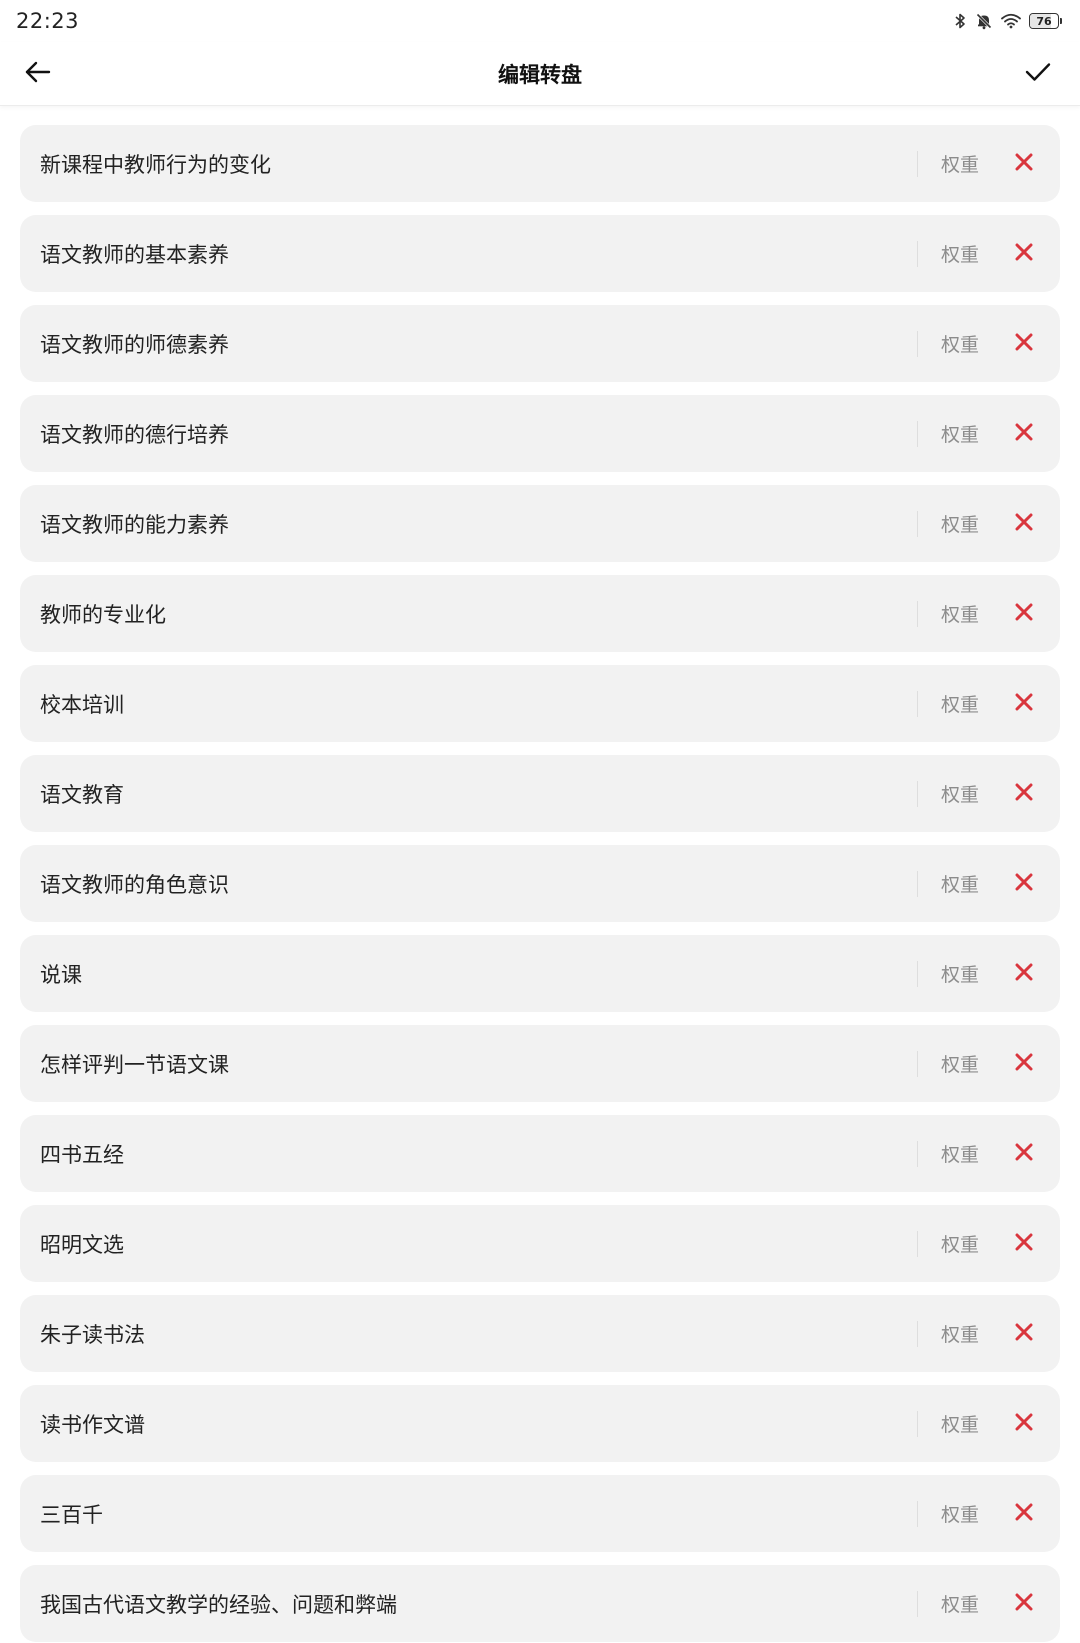  I want to click on item-name-field: 昭明文选, so click(478, 1244).